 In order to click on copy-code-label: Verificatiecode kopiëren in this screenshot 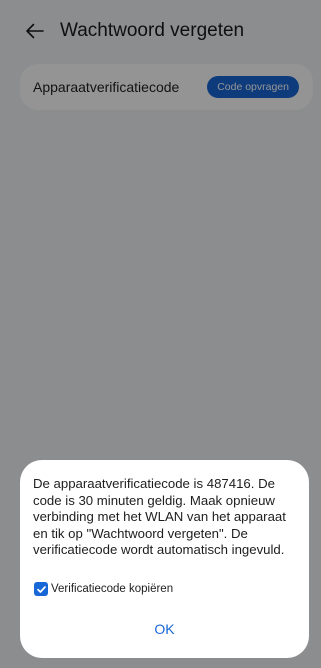, I will do `click(112, 589)`.